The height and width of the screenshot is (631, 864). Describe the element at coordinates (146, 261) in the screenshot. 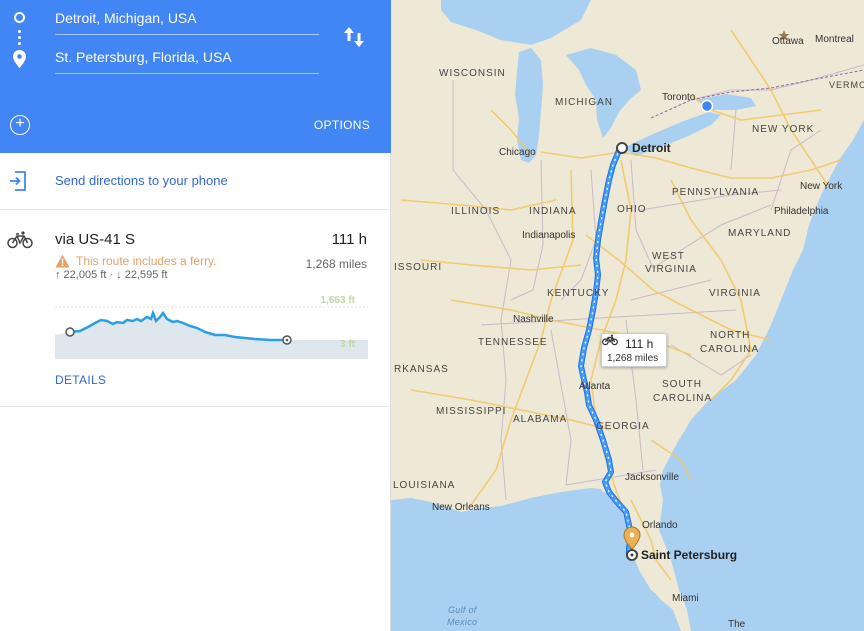

I see `ferry-warning-text: This route includes a ferry.` at that location.